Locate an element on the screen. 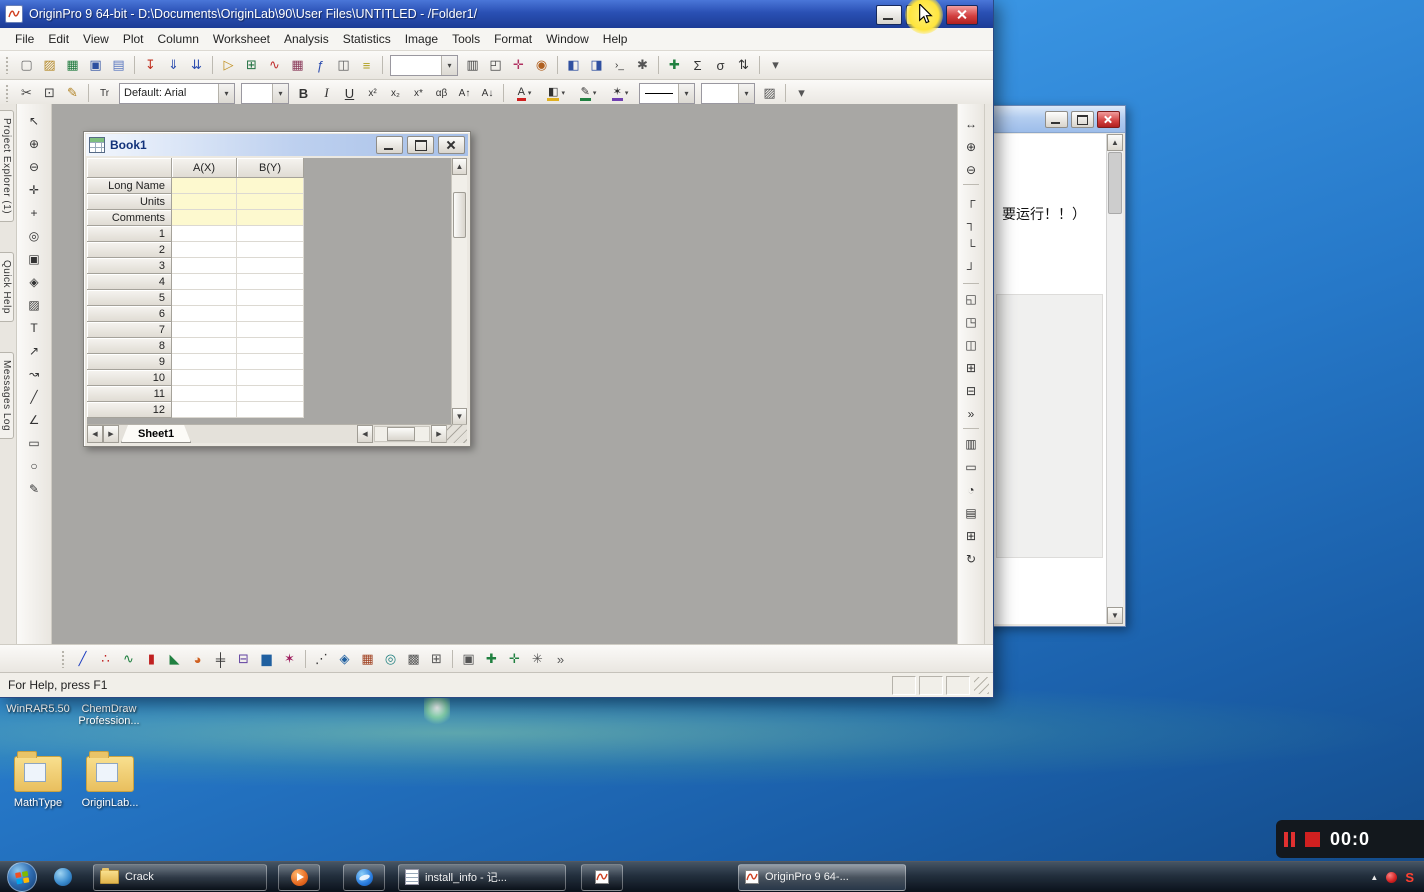 The height and width of the screenshot is (892, 1424). sort-icon: ⇅ is located at coordinates (743, 65).